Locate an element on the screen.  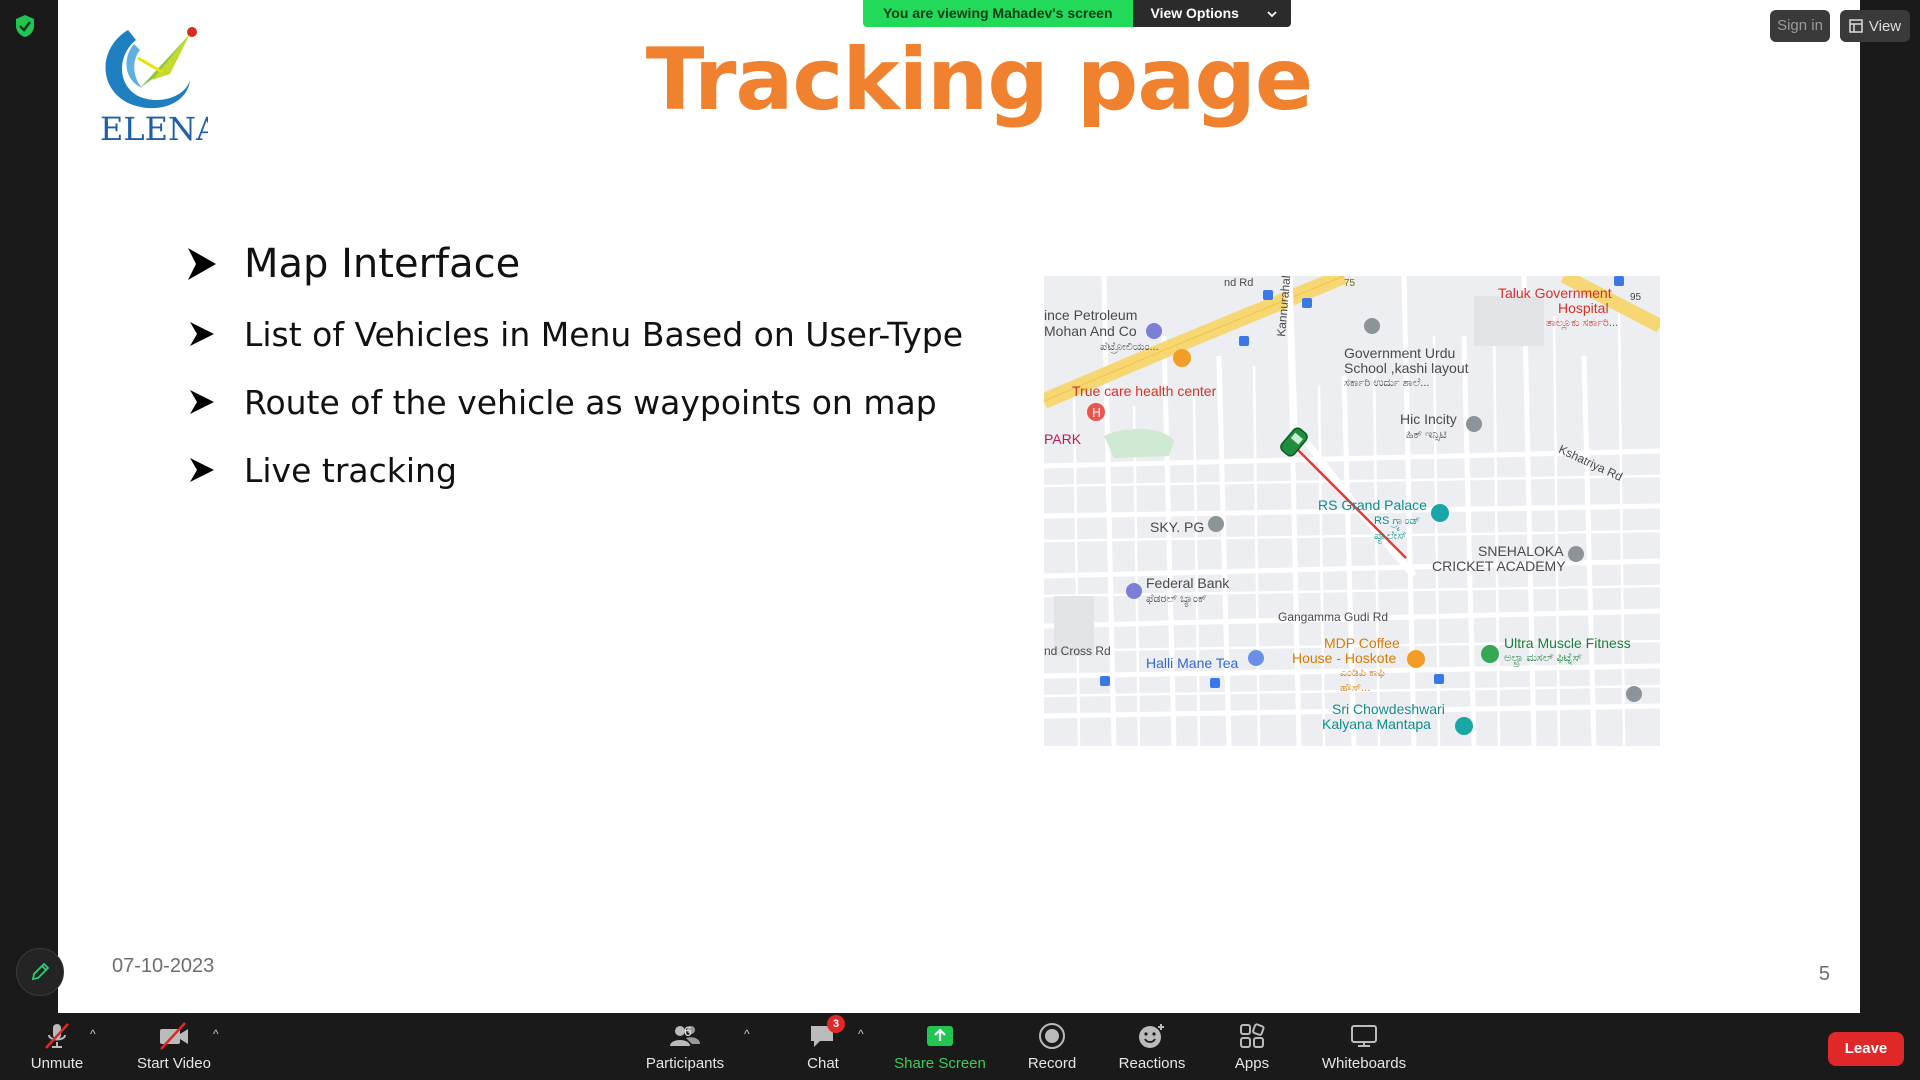
map-label: Kalyana Mantapa is located at coordinates (1376, 724).